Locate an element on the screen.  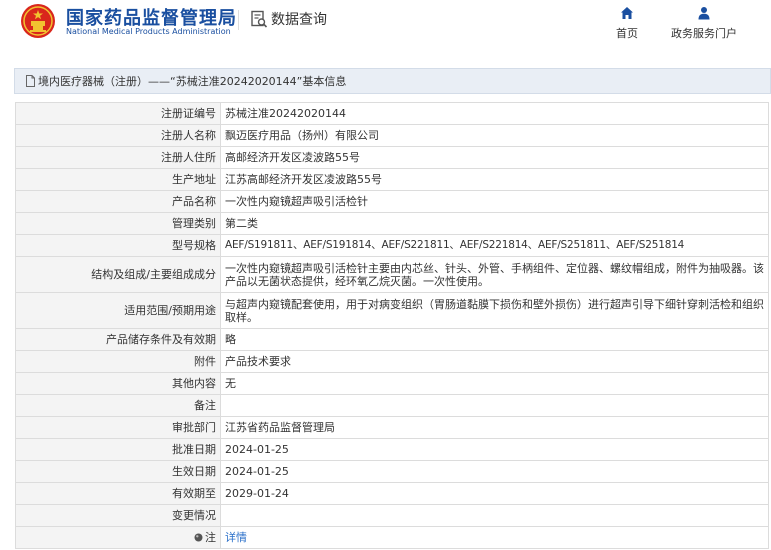
data-query-link: 数据查询 is located at coordinates (288, 19).